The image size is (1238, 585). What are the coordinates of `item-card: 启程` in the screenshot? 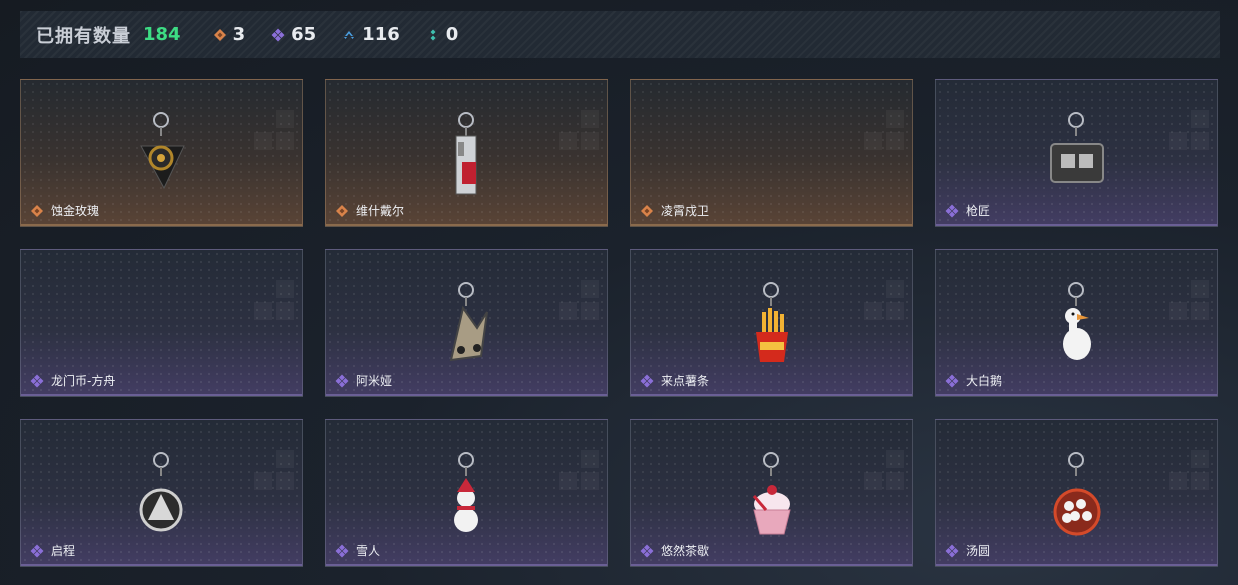 It's located at (161, 493).